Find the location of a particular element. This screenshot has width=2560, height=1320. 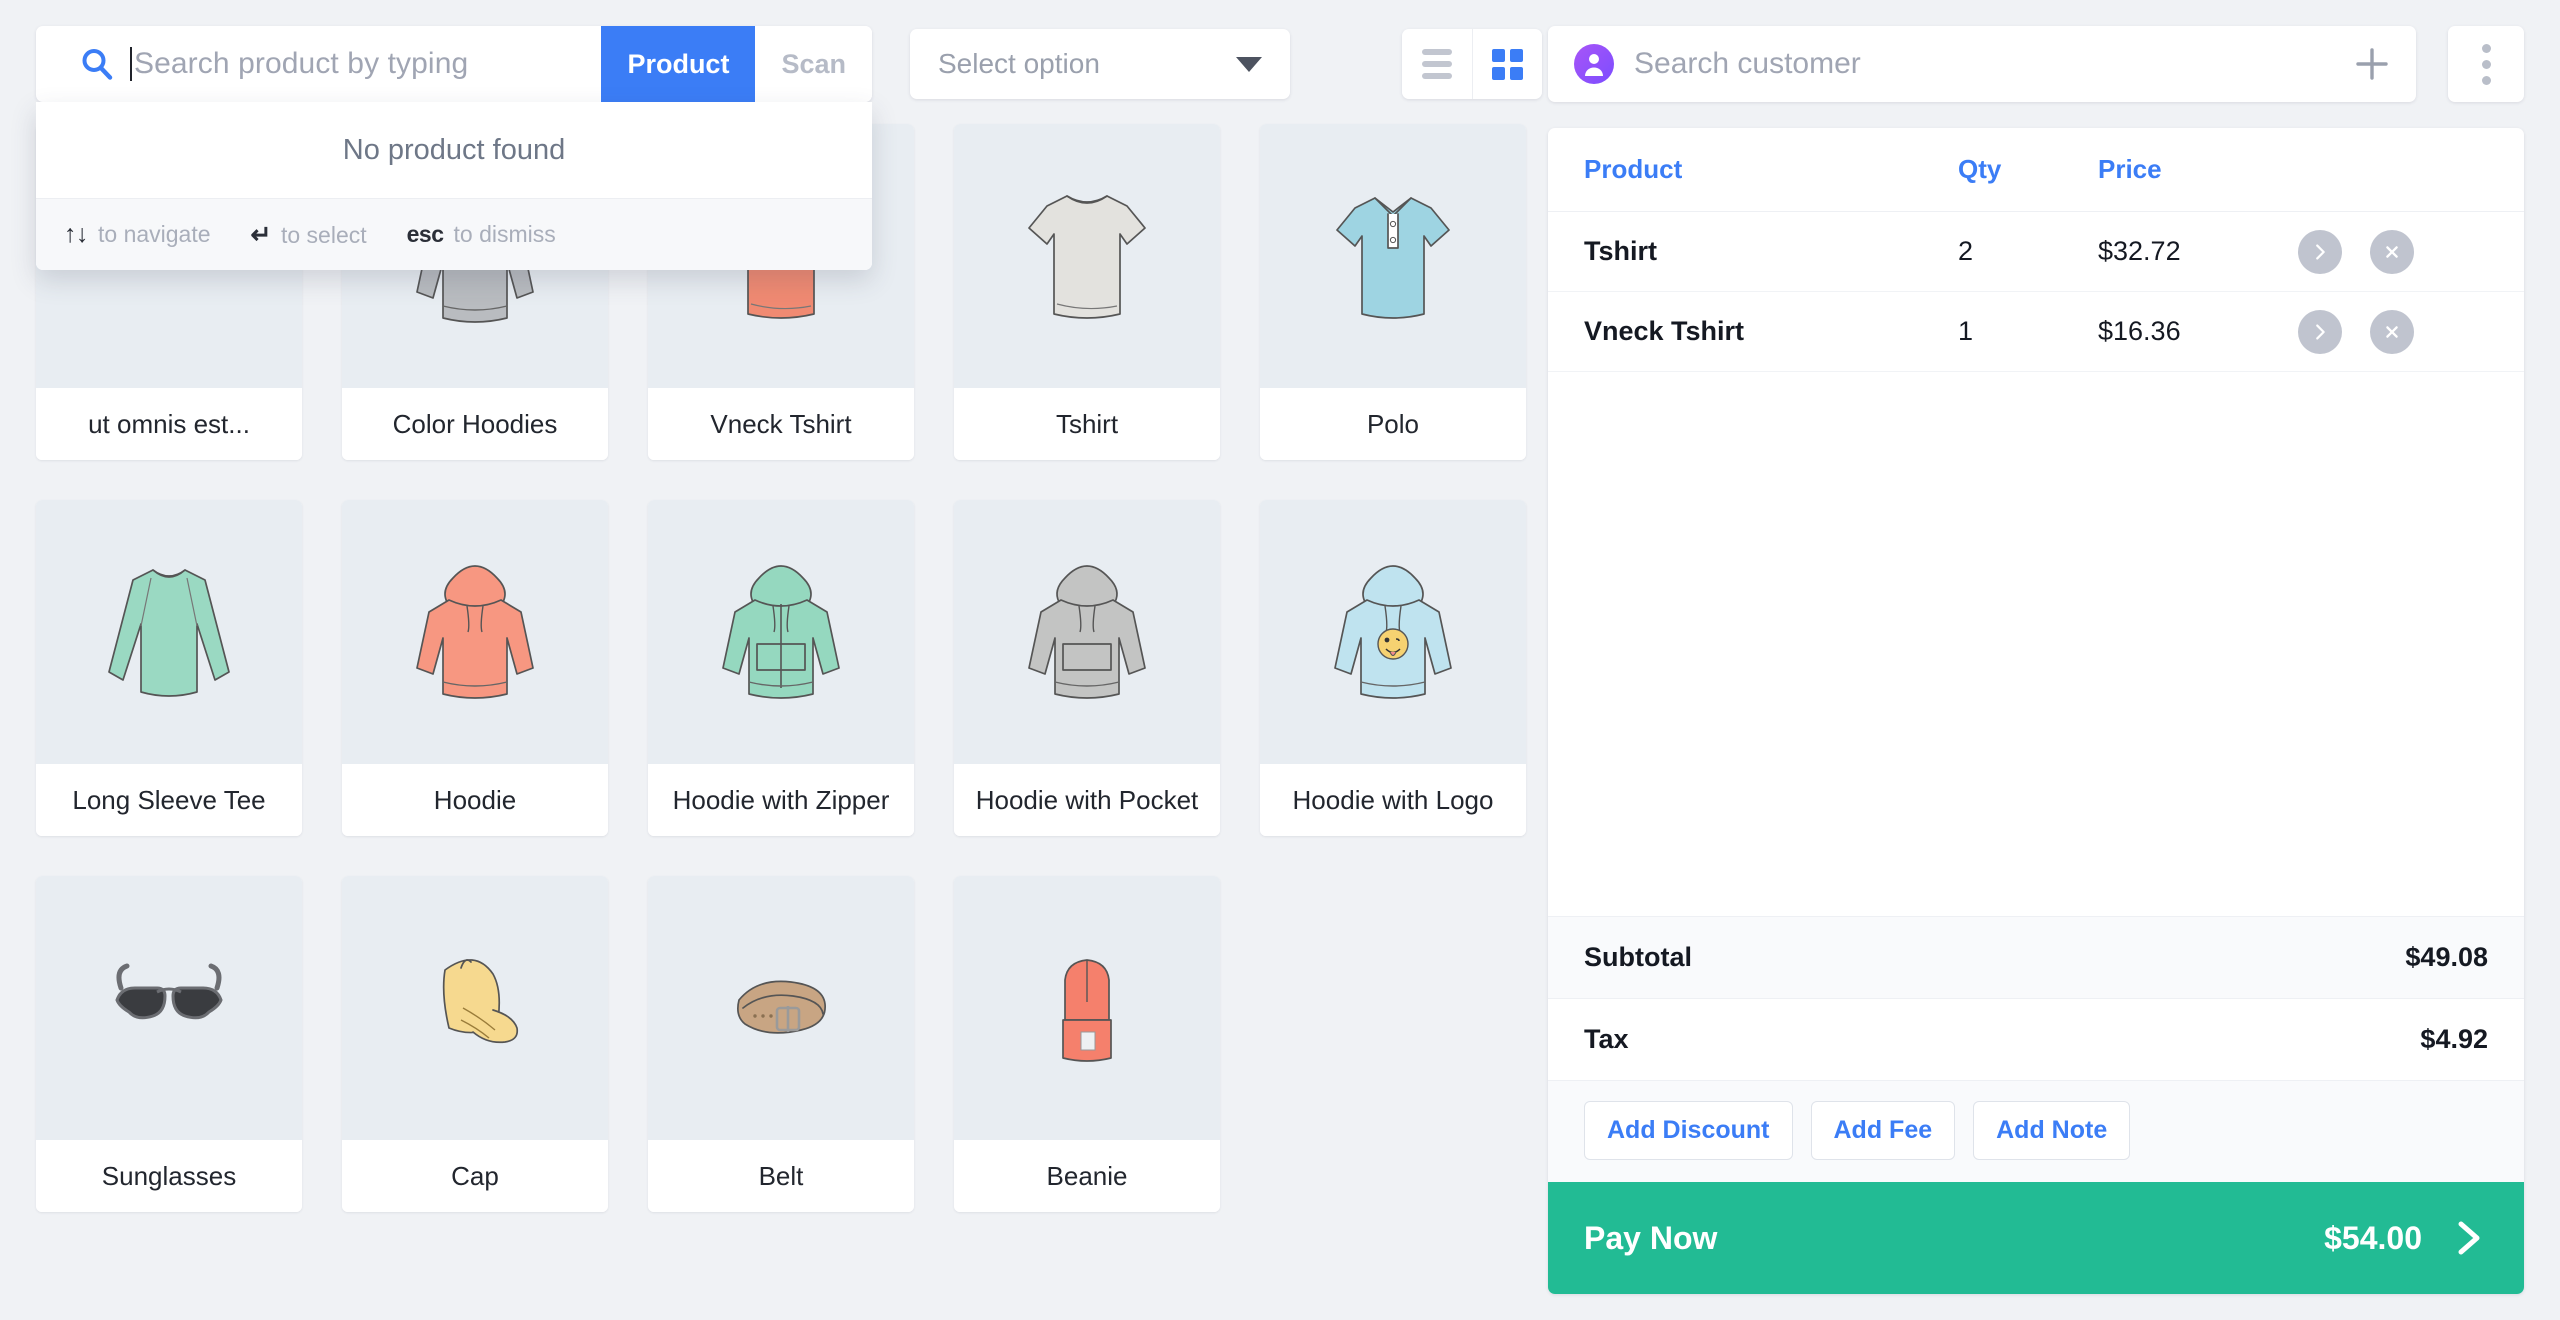

product-name: Vneck Tshirt is located at coordinates (781, 424).